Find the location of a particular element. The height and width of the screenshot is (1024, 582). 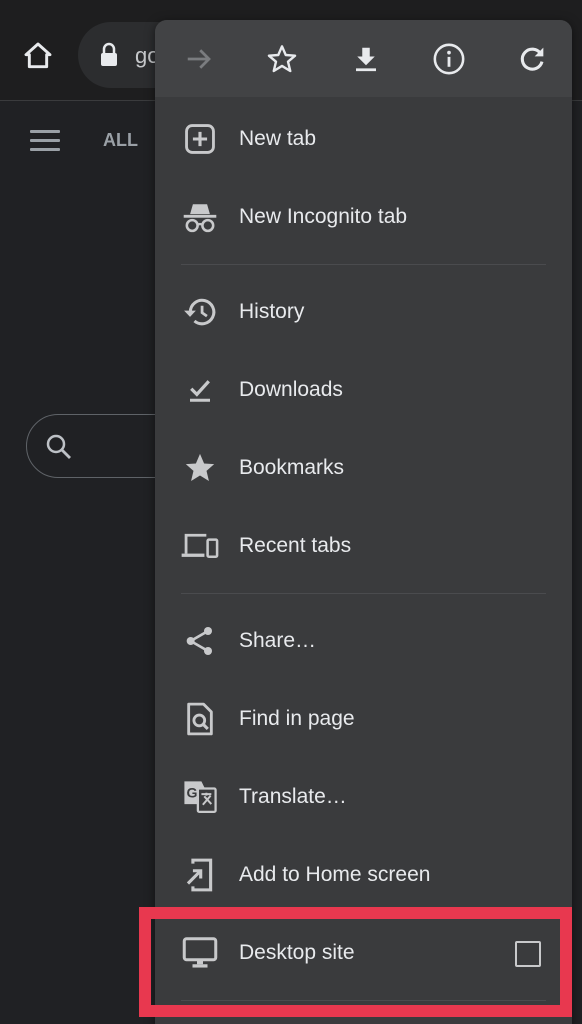

page-info-button is located at coordinates (449, 59).